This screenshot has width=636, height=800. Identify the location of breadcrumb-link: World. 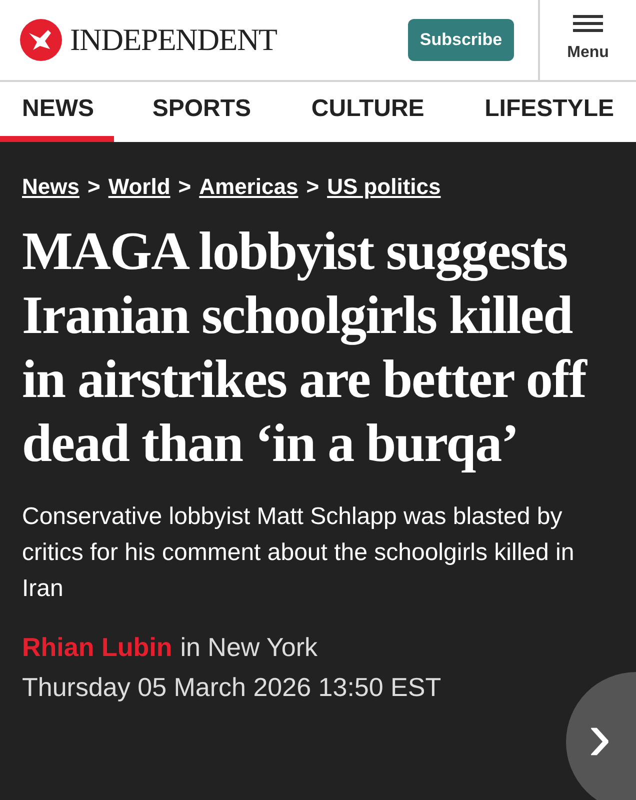
(139, 186).